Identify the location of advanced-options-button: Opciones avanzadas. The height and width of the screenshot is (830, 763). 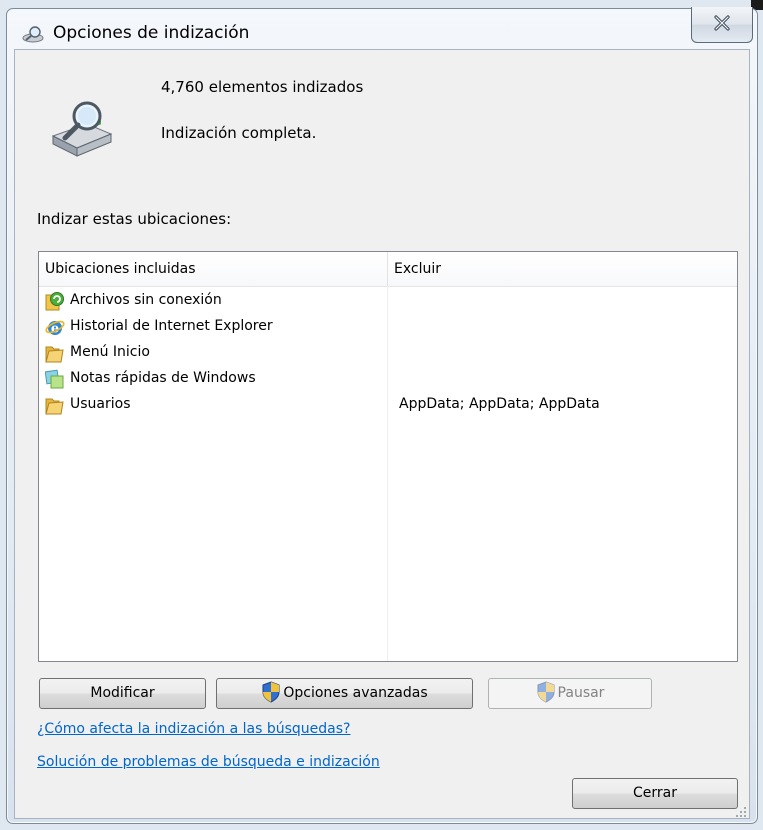
(344, 693).